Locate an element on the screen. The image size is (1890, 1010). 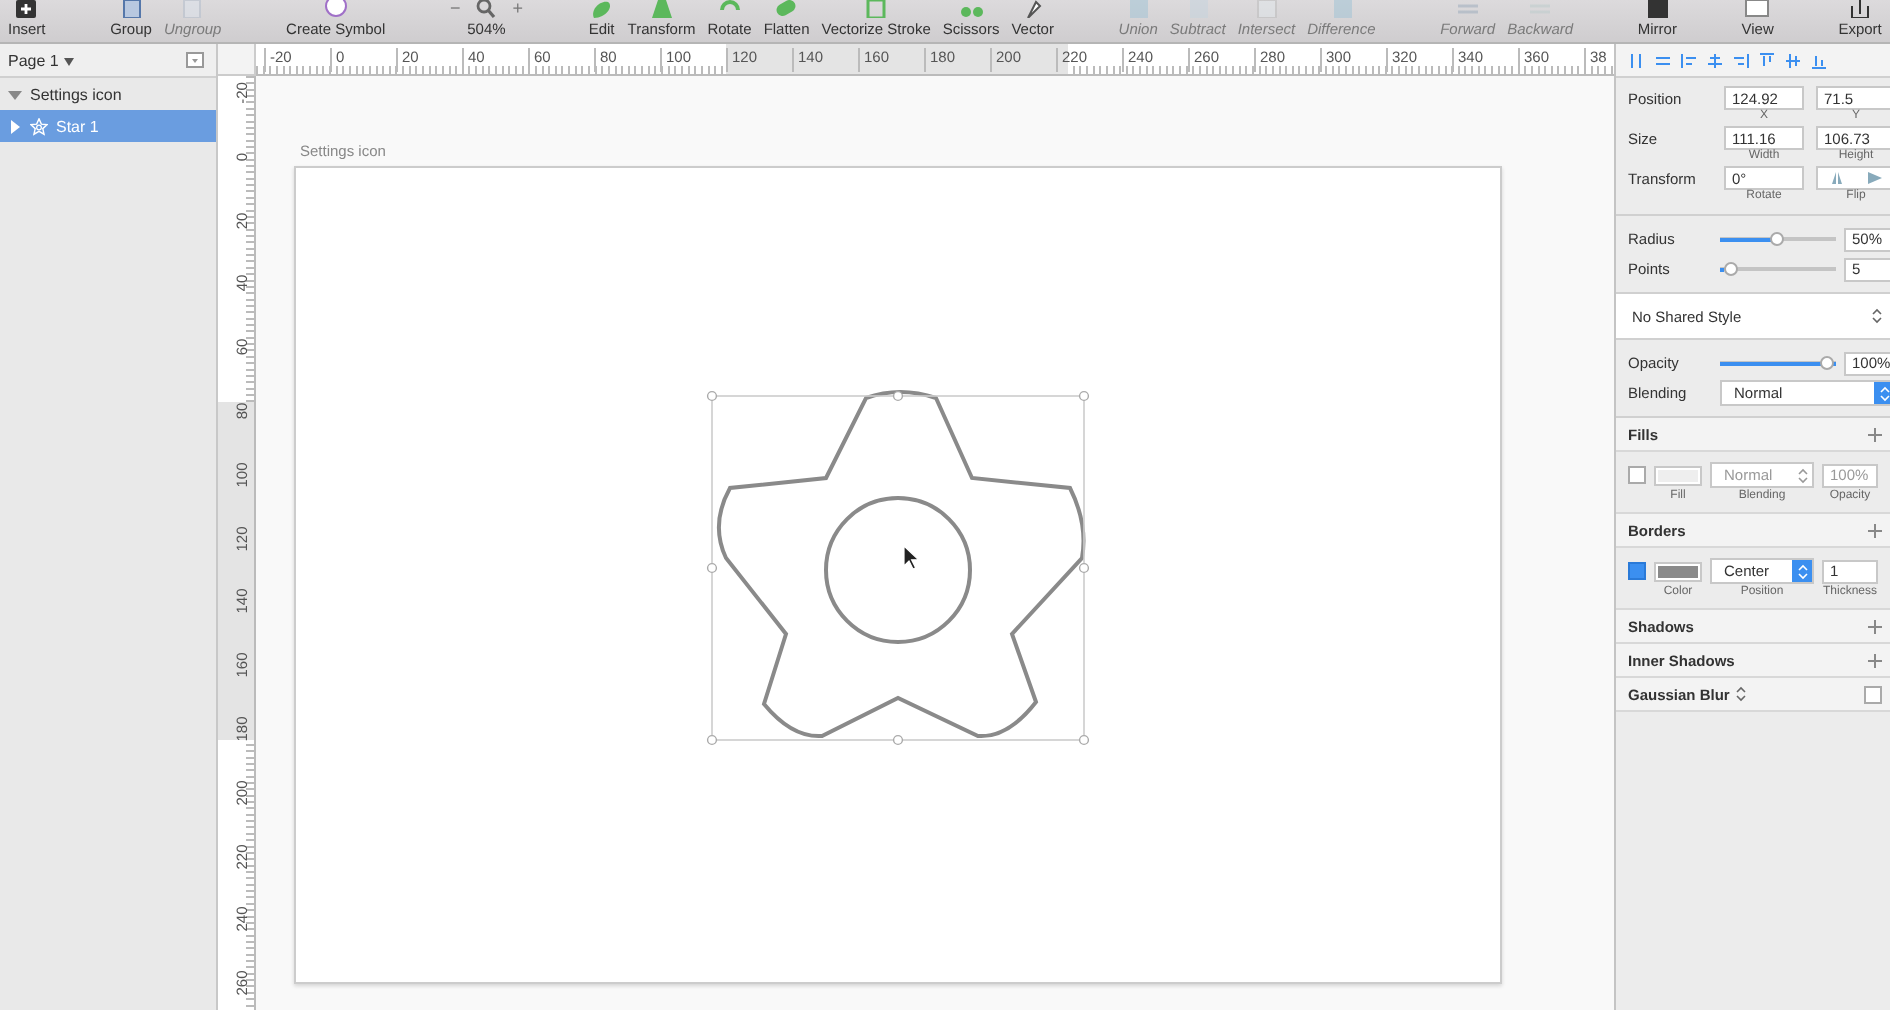
page-selector: Page 1 is located at coordinates (41, 60).